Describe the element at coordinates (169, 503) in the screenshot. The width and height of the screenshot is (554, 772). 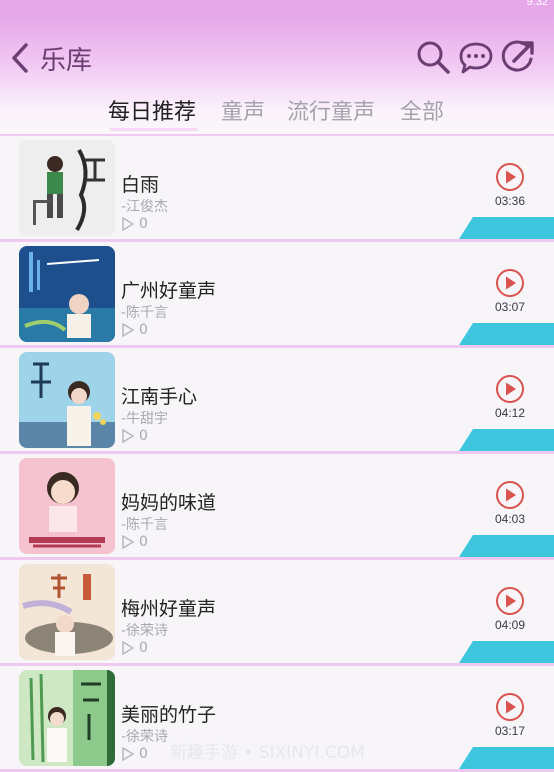
I see `song-title: 妈妈的味道` at that location.